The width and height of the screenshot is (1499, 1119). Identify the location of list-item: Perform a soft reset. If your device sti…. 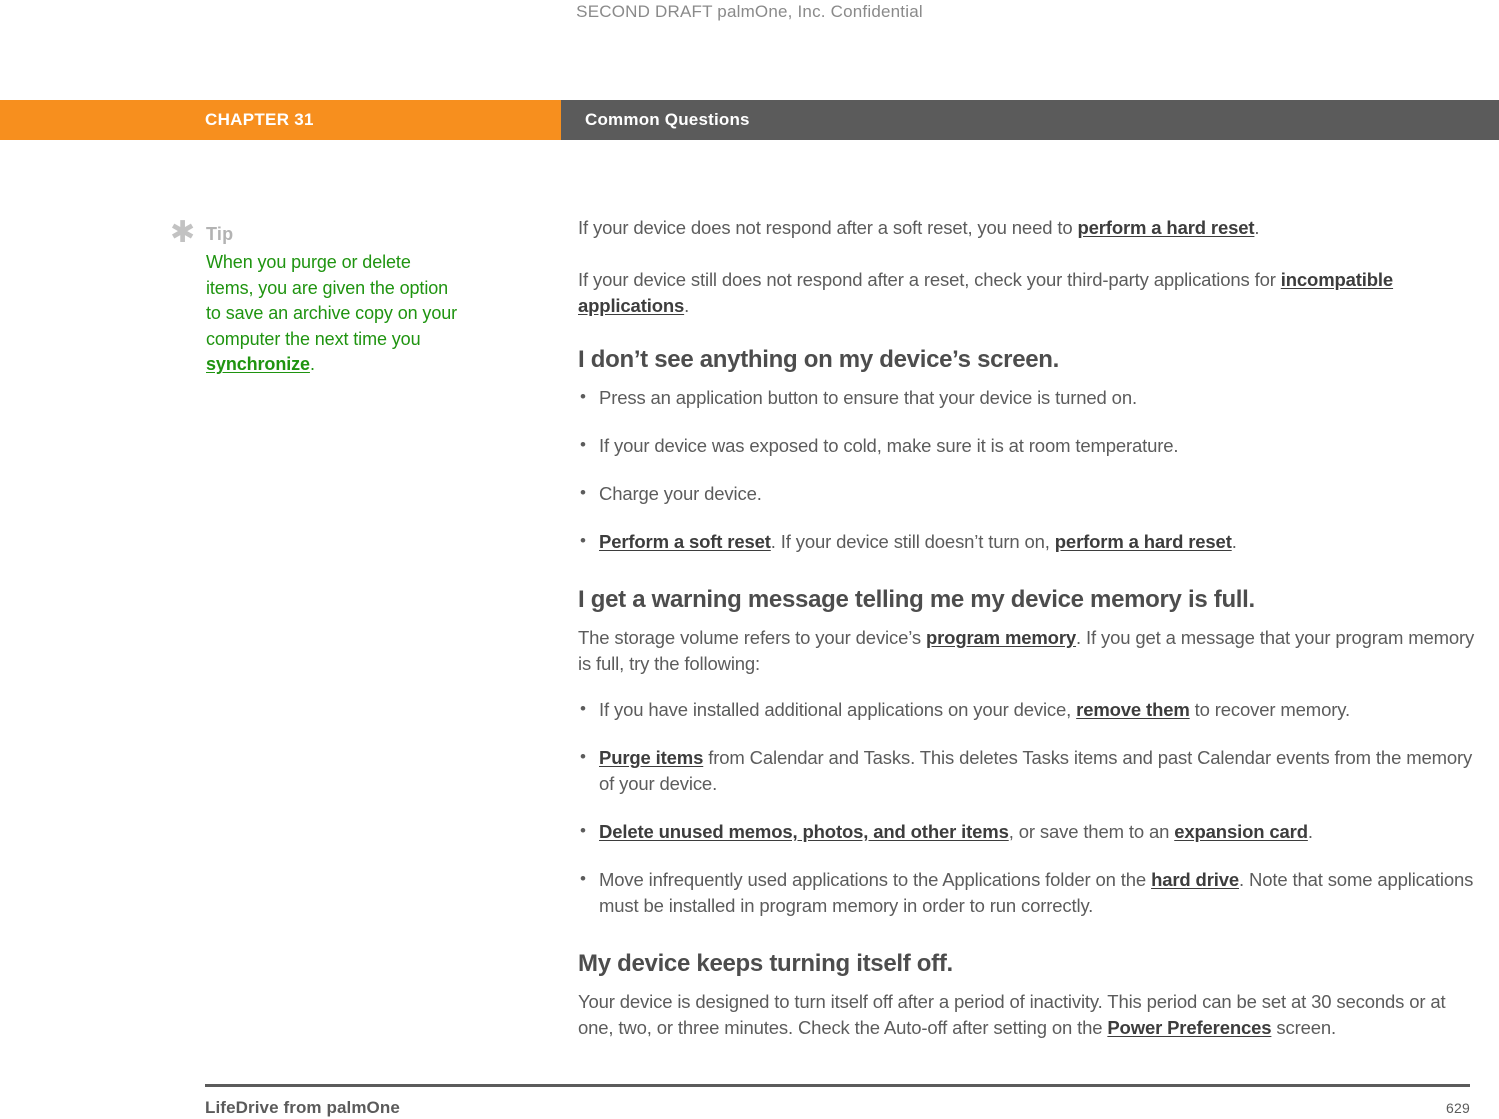
(1029, 541).